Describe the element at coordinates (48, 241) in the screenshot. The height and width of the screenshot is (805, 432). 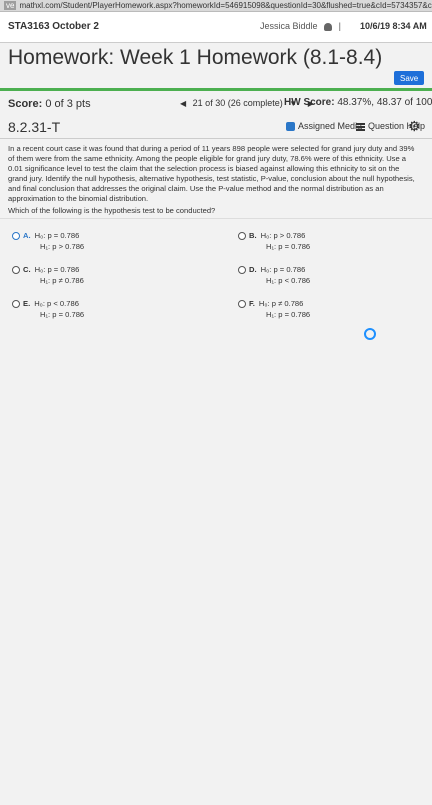
I see `answer-option-a: A. H₀: p = 0.786 H₁: p > 0.786` at that location.